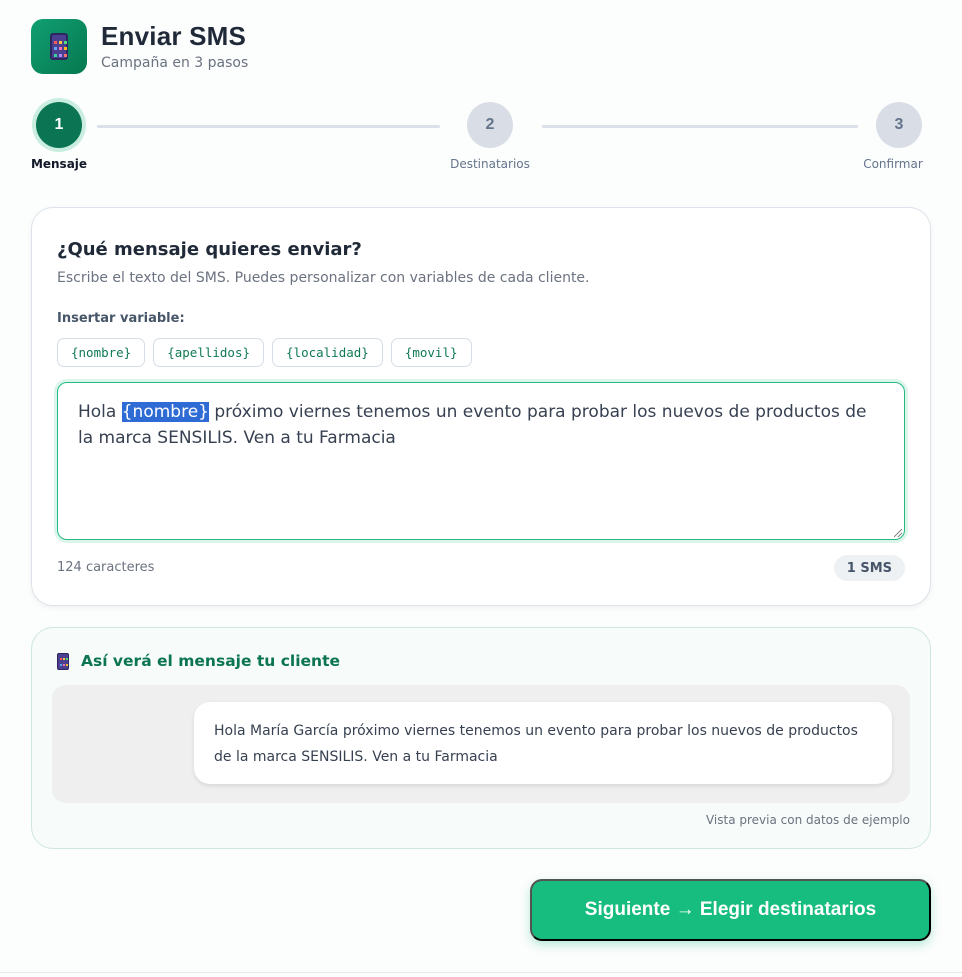 This screenshot has height=977, width=962. I want to click on divider, so click(481, 972).